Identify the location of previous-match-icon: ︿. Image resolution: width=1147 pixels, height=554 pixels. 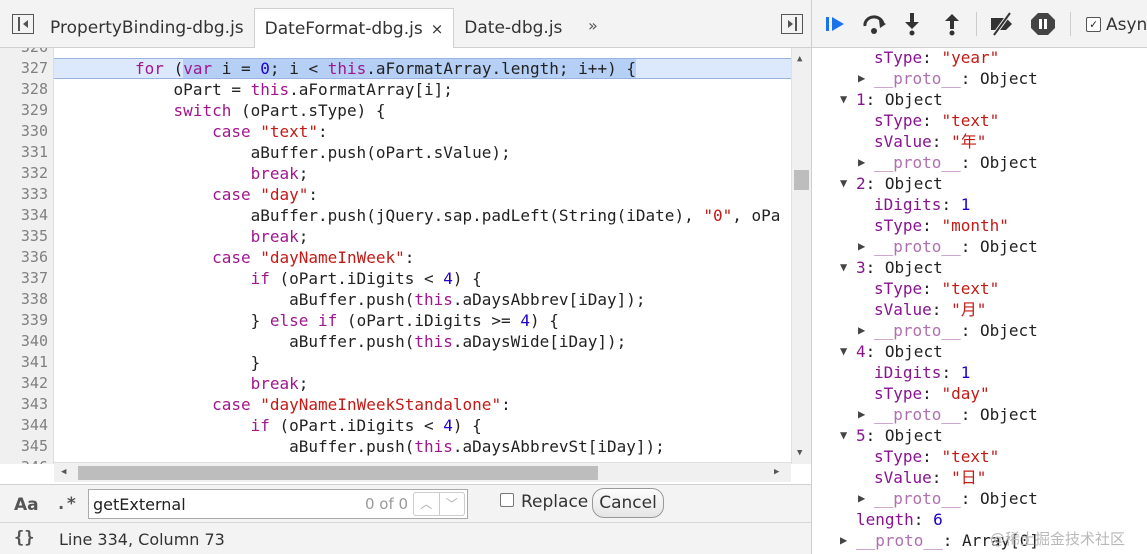
(427, 504).